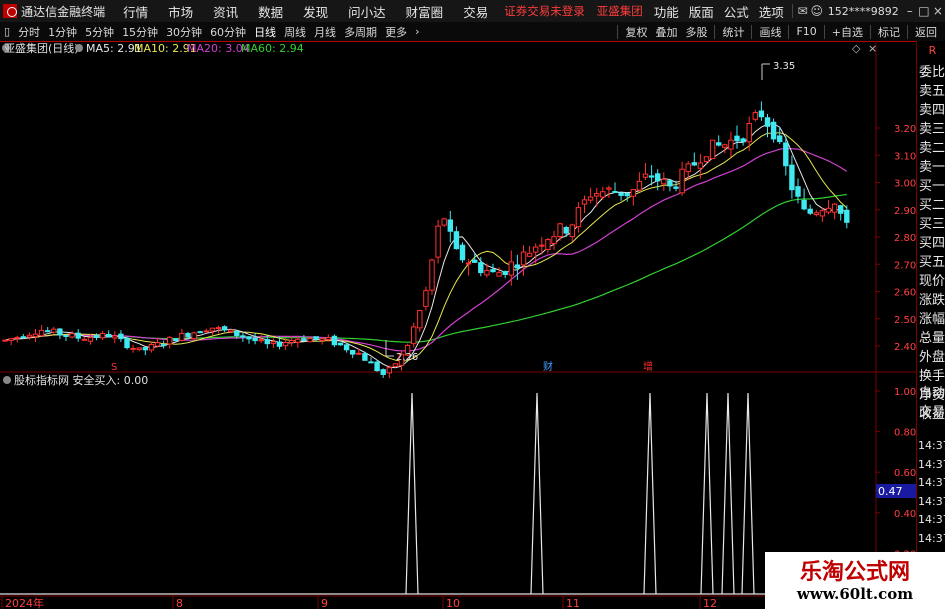 The width and height of the screenshot is (945, 609). What do you see at coordinates (932, 91) in the screenshot?
I see `sidebar-quote-1: 卖五` at bounding box center [932, 91].